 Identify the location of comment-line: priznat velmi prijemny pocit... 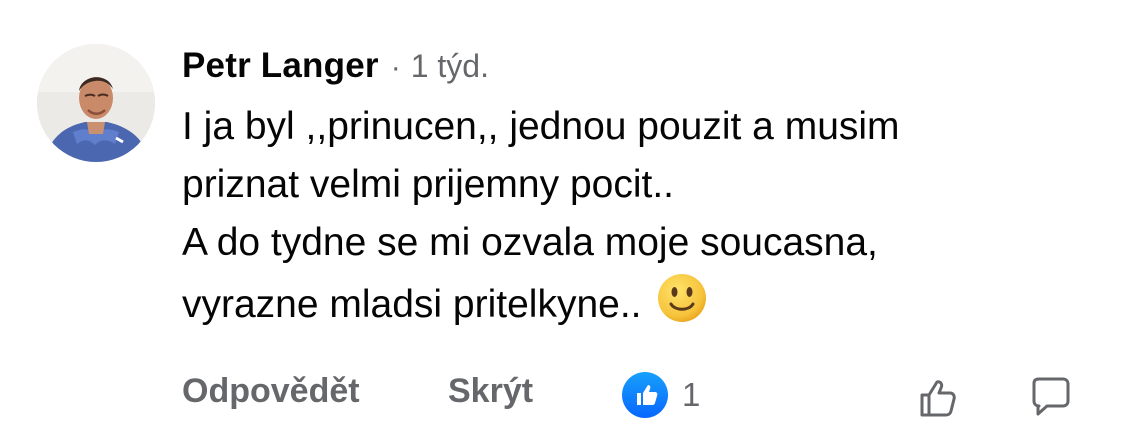
(428, 184).